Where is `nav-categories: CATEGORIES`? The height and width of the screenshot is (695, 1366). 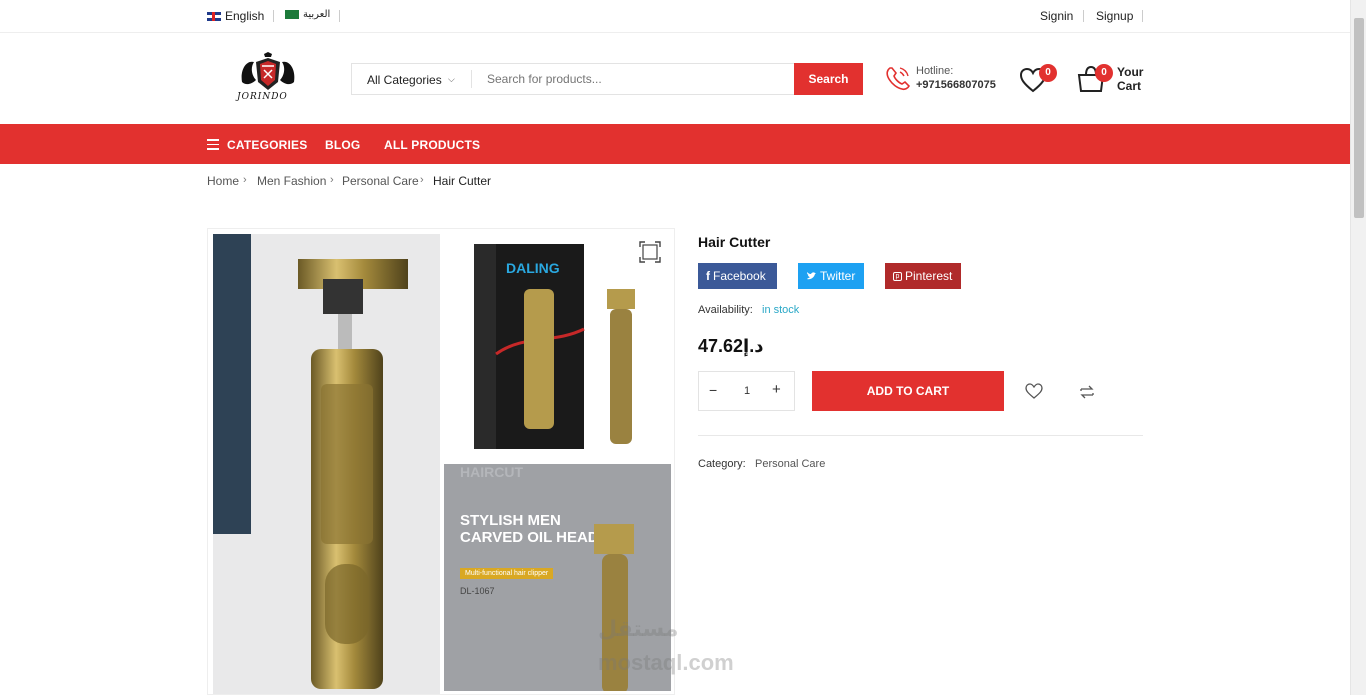
nav-categories: CATEGORIES is located at coordinates (267, 145).